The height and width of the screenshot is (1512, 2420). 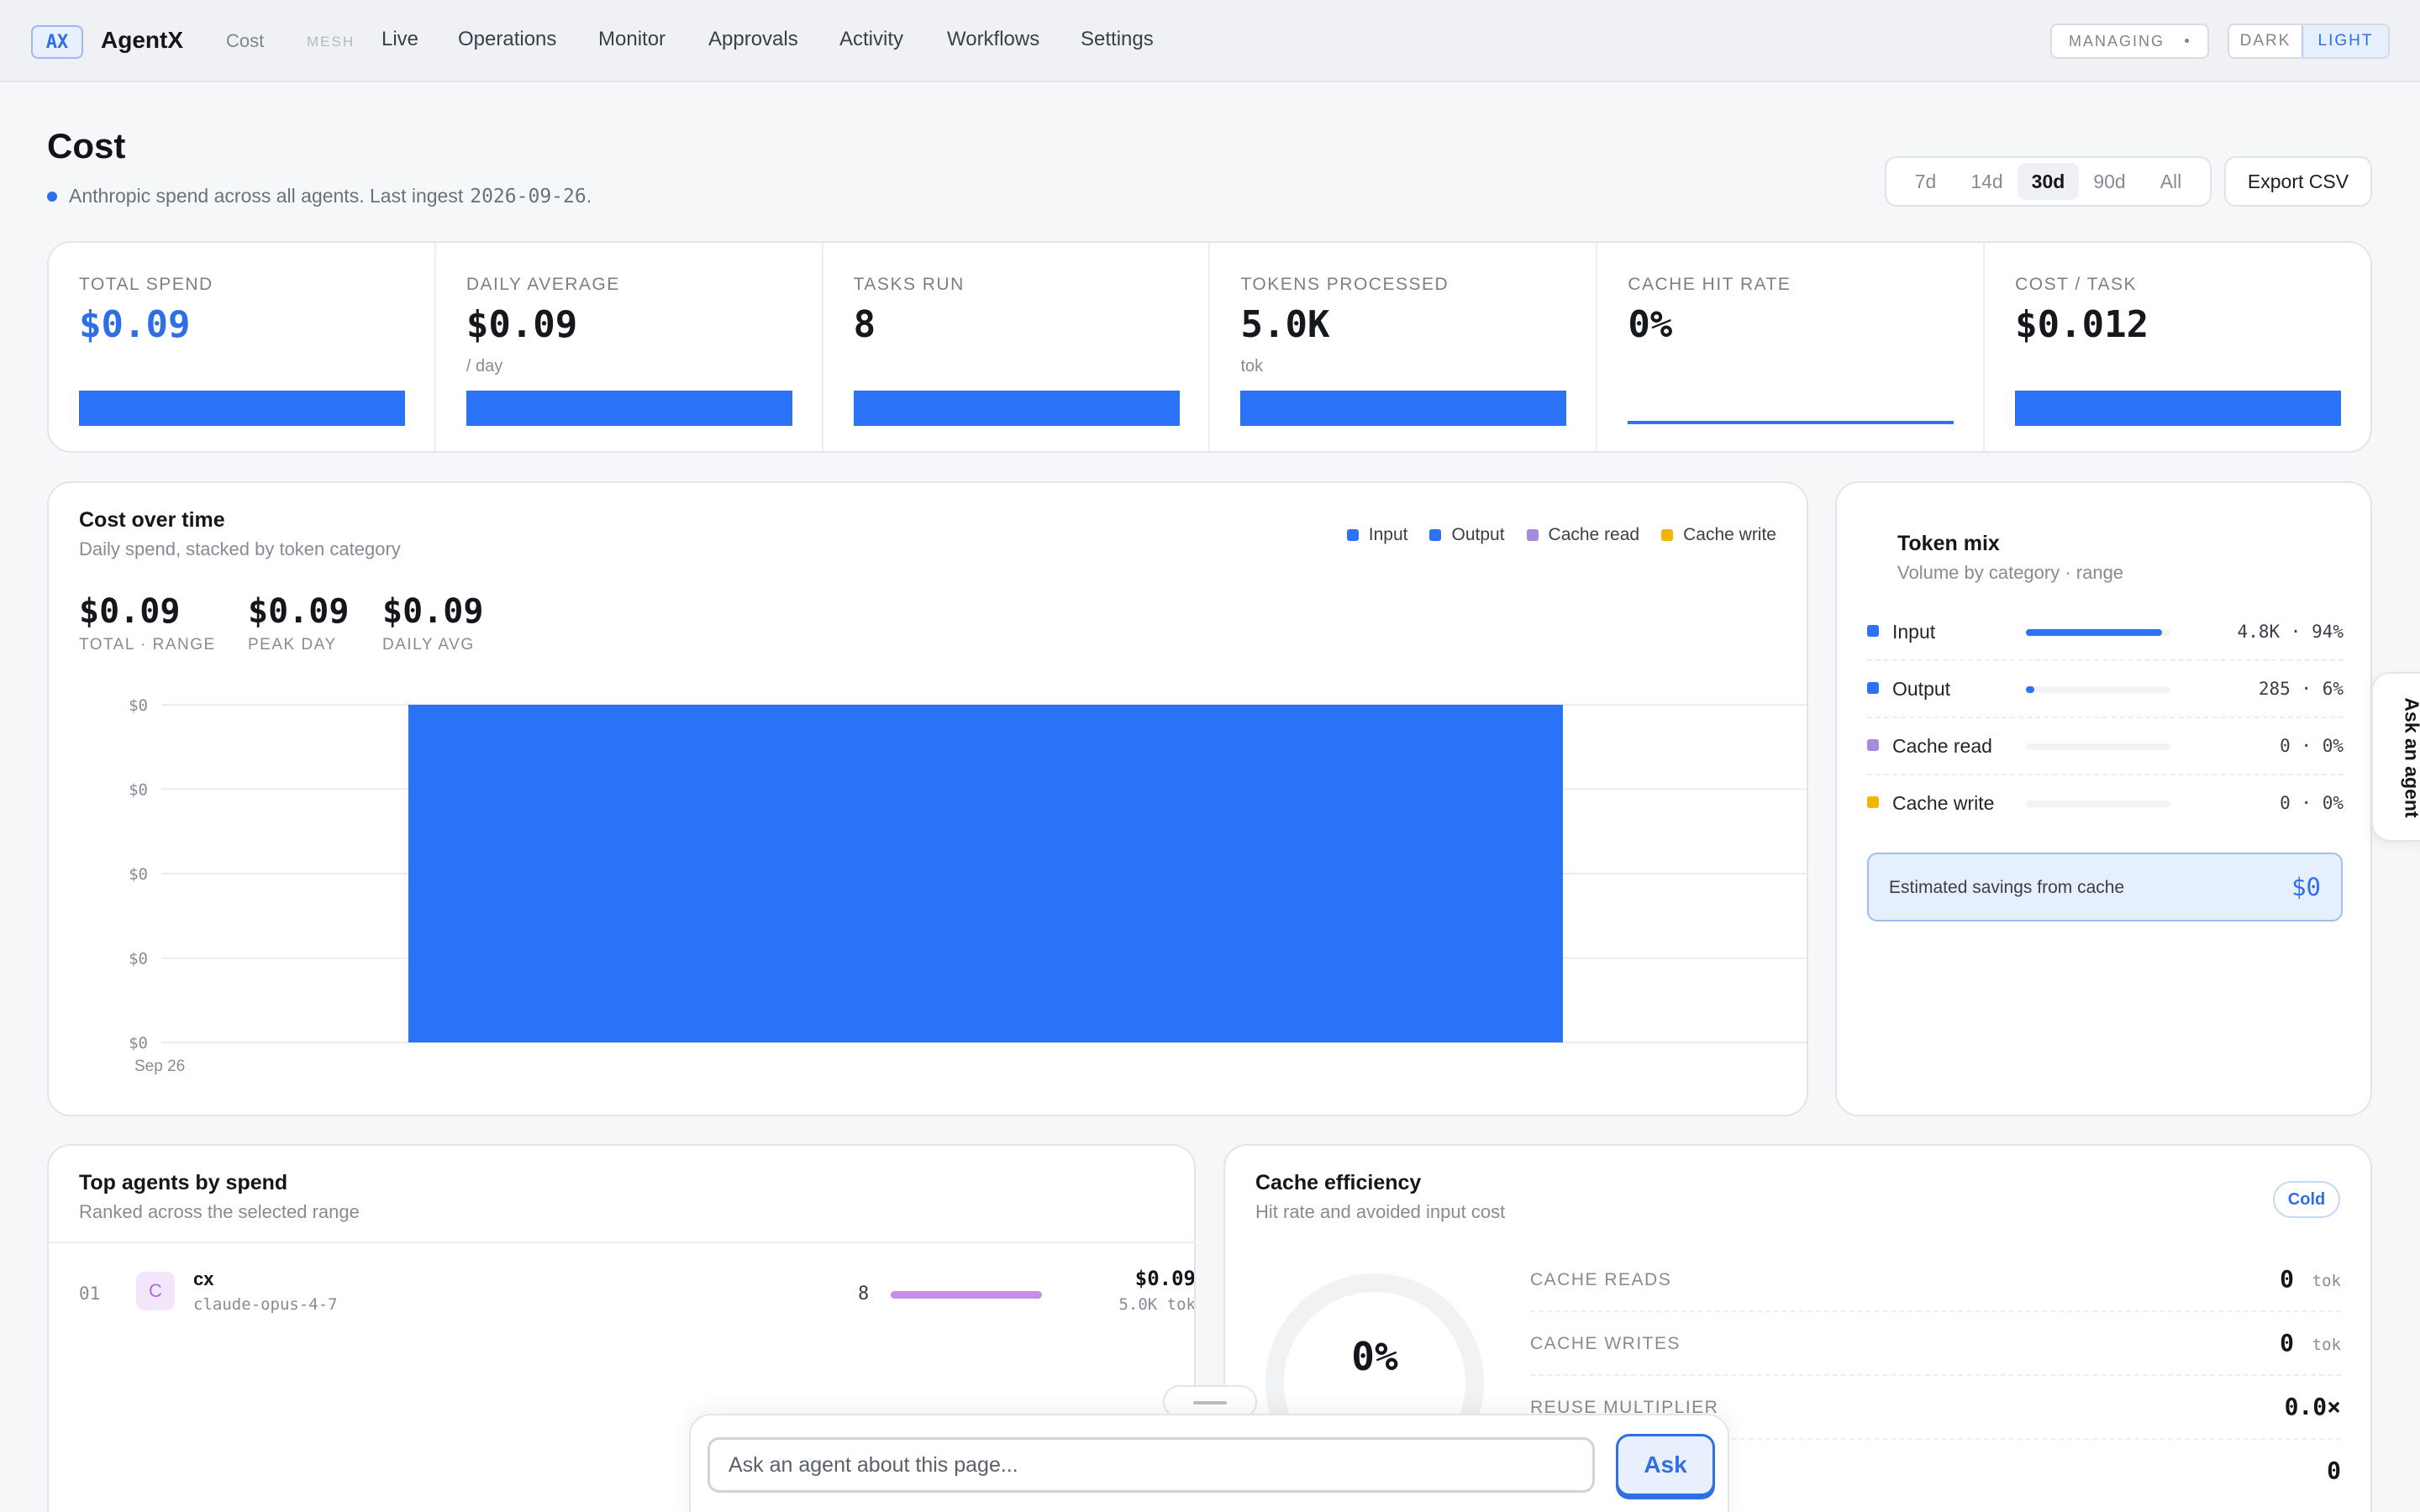 I want to click on token-mix-row-cache-read: Cache read 0 · 0%, so click(x=2105, y=746).